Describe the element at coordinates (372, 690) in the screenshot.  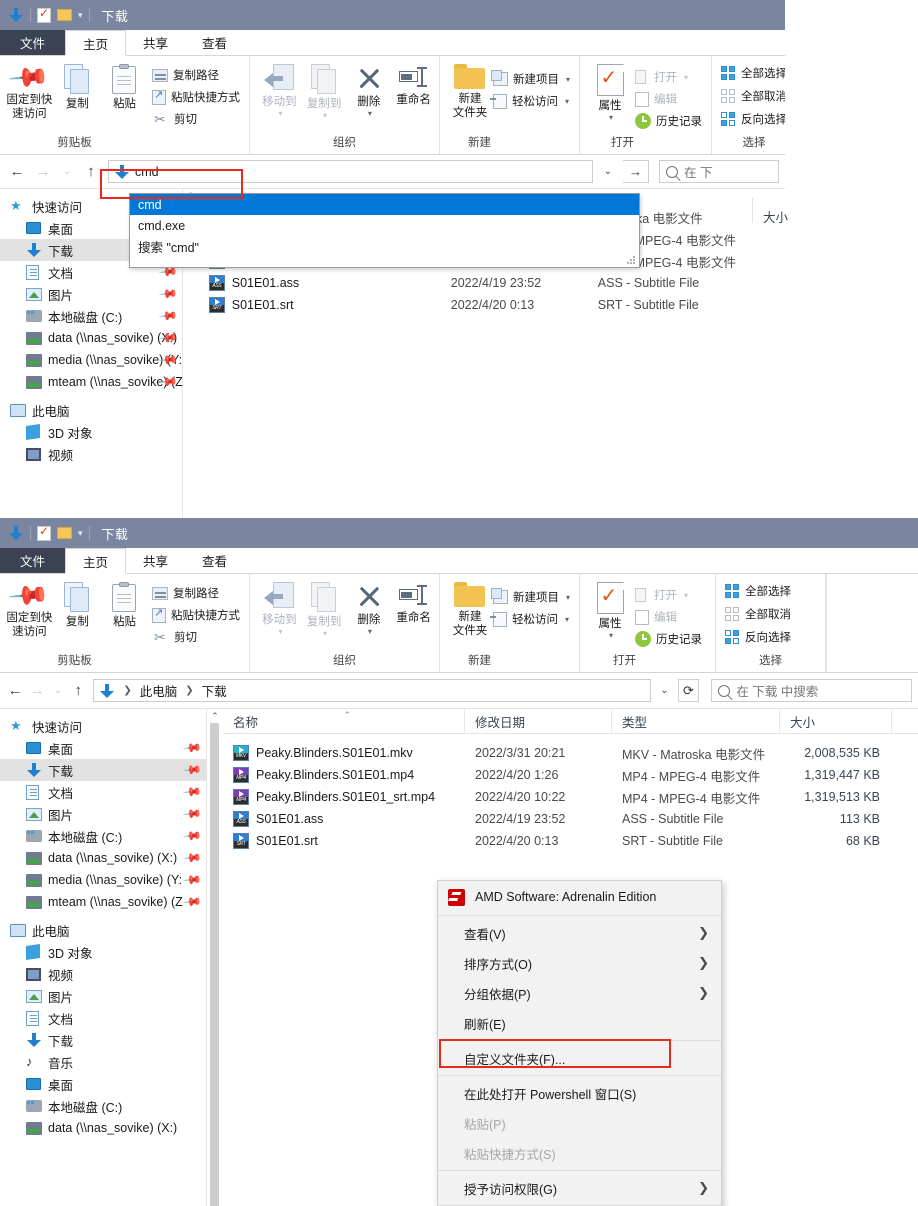
I see `breadcrumb: ❯ 此电脑 ❯ 下载` at that location.